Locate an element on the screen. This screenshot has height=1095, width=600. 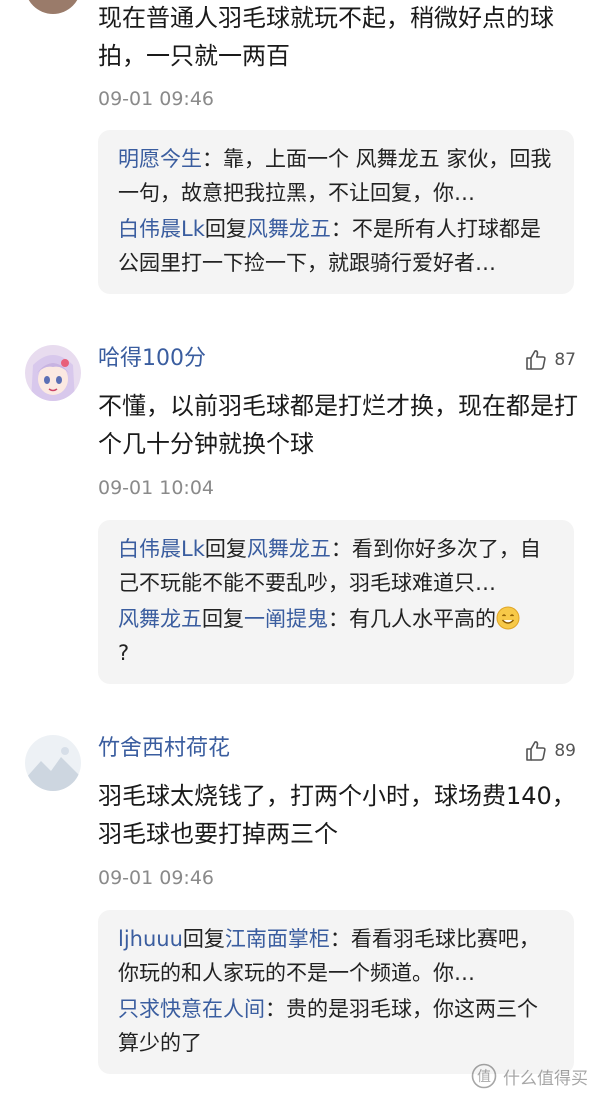
comment-text: 不懂，以前羽毛球都是打烂才换，现在都是打个几十分钟就换个球 is located at coordinates (338, 425).